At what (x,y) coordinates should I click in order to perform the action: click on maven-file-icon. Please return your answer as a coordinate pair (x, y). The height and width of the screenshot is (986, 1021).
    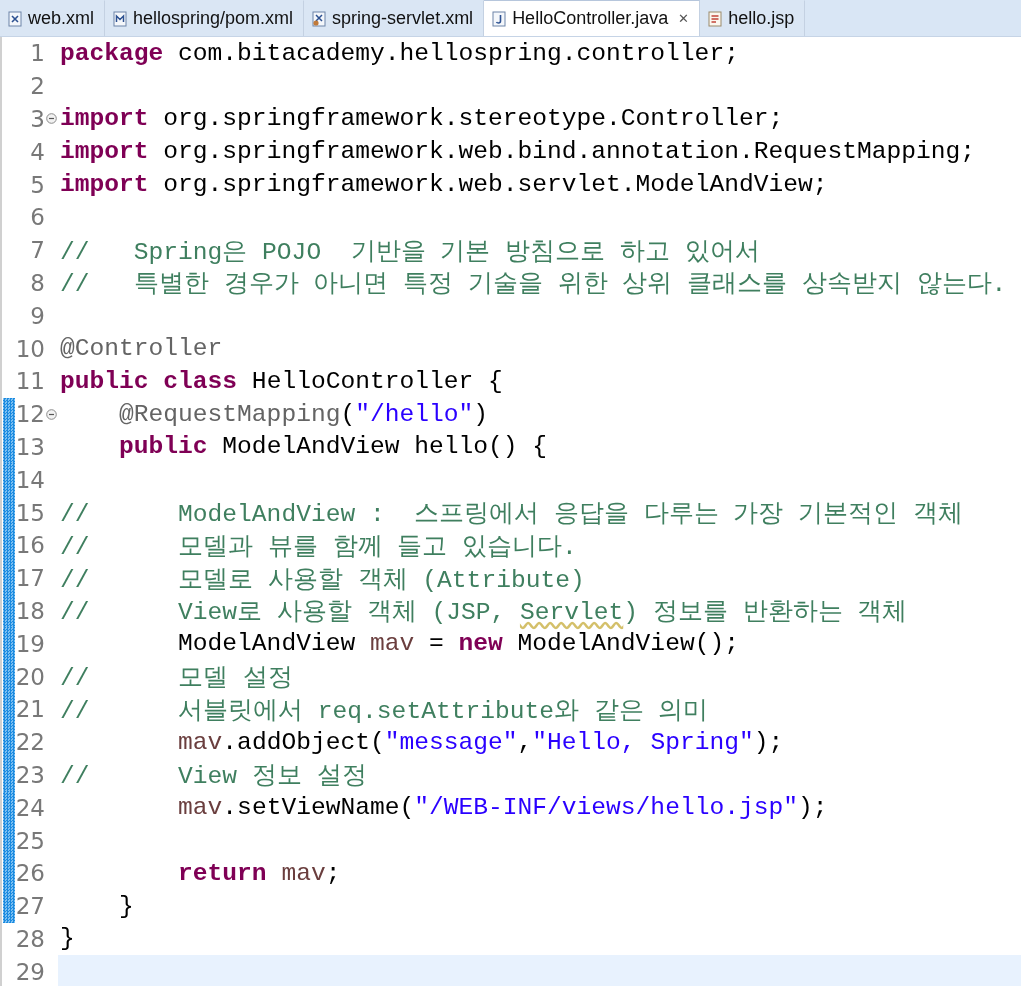
    Looking at the image, I should click on (120, 18).